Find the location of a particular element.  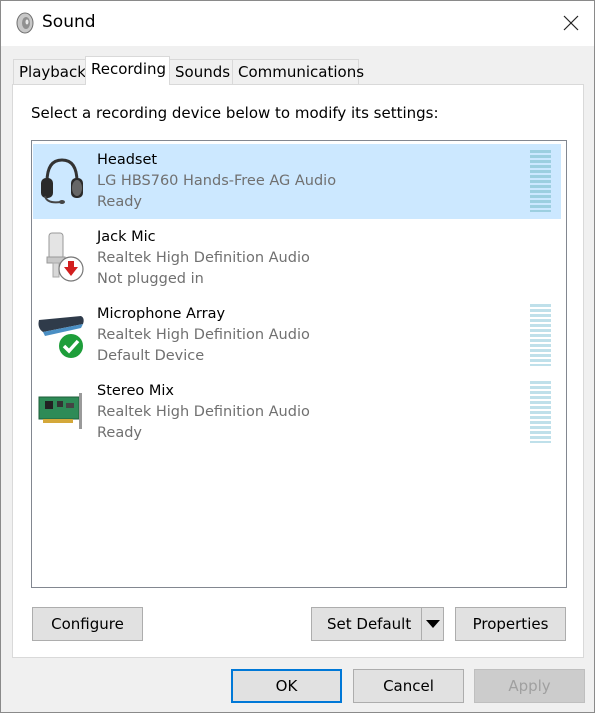

device-status: Not plugged in is located at coordinates (150, 279).